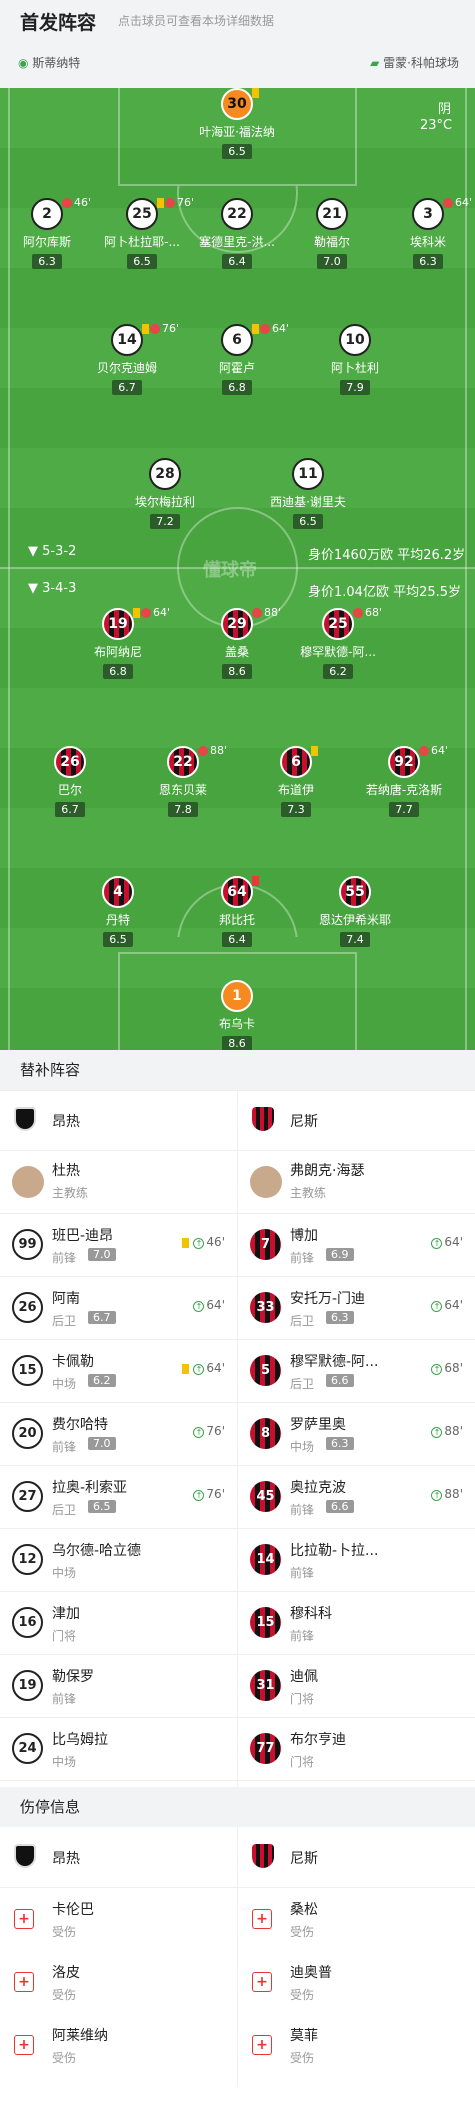 The height and width of the screenshot is (2128, 475). Describe the element at coordinates (436, 125) in the screenshot. I see `weather-temp: 23°C` at that location.